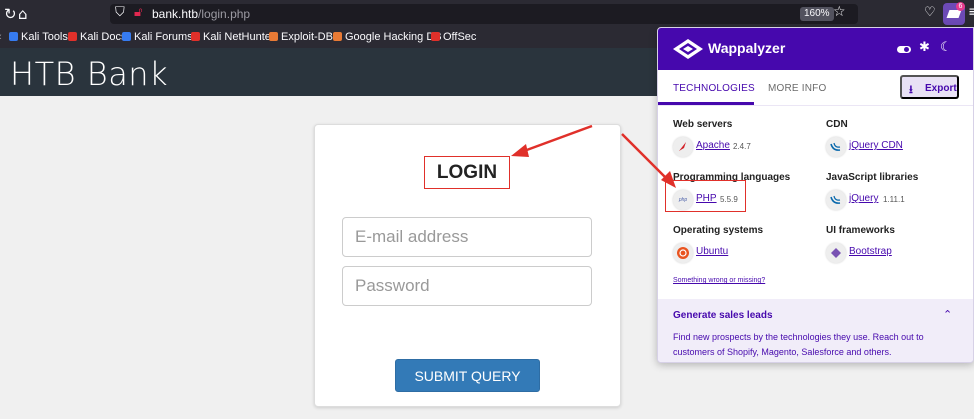 The width and height of the screenshot is (974, 419). I want to click on something-wrong-link: Something wrong or missing?, so click(719, 280).